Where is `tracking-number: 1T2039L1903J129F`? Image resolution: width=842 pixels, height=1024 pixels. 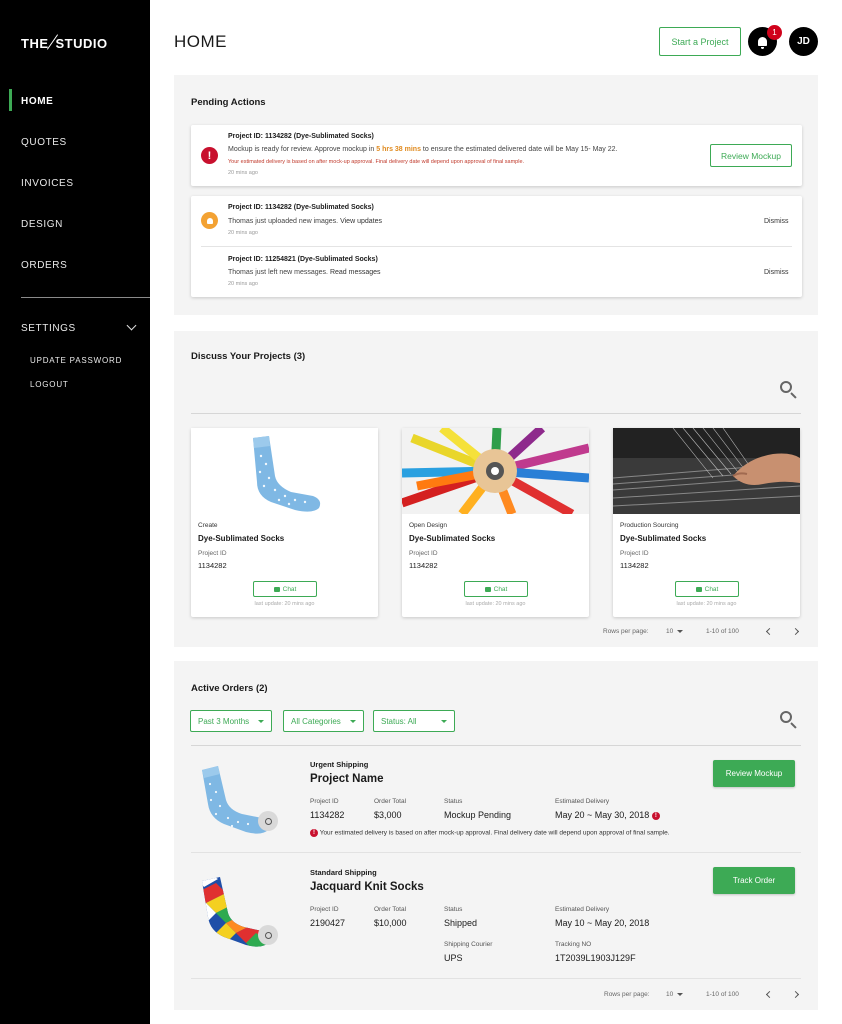 tracking-number: 1T2039L1903J129F is located at coordinates (595, 958).